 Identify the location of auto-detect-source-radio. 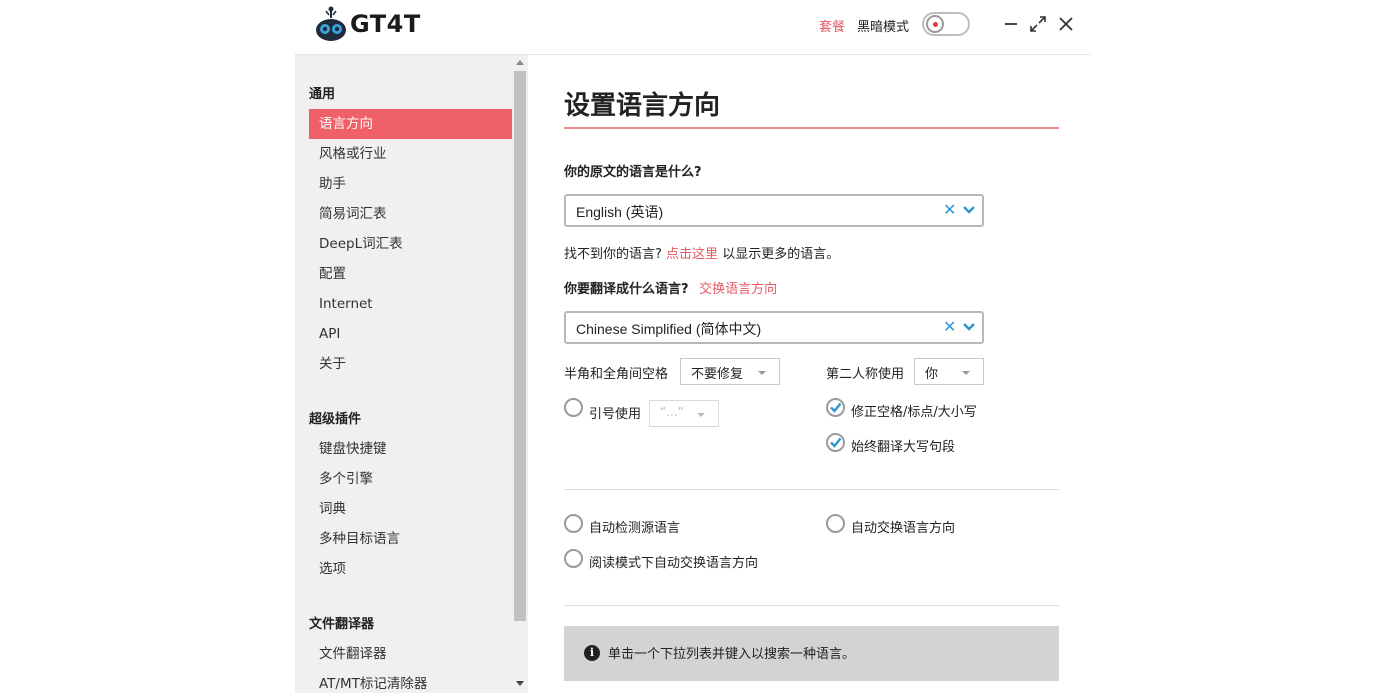
(573, 523).